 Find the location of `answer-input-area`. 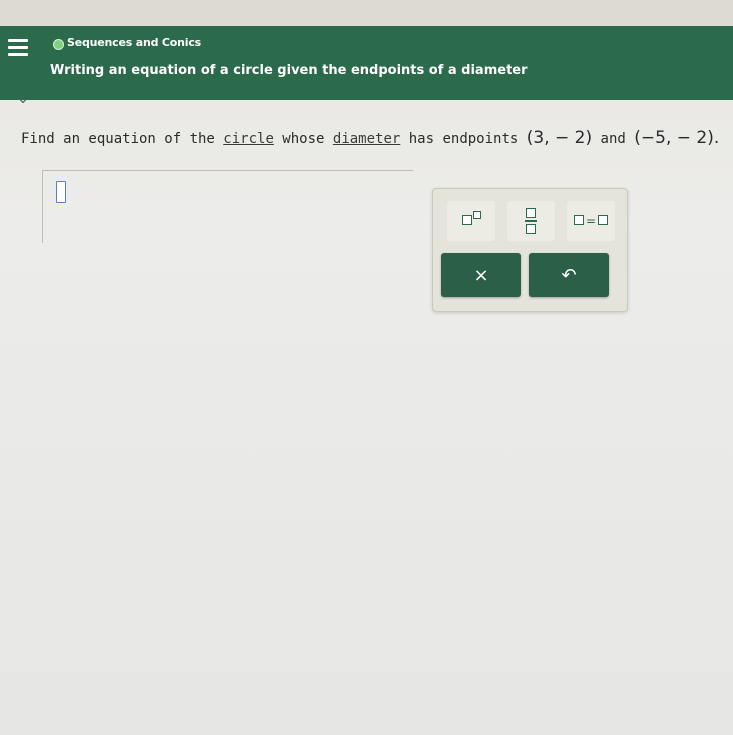

answer-input-area is located at coordinates (227, 206).